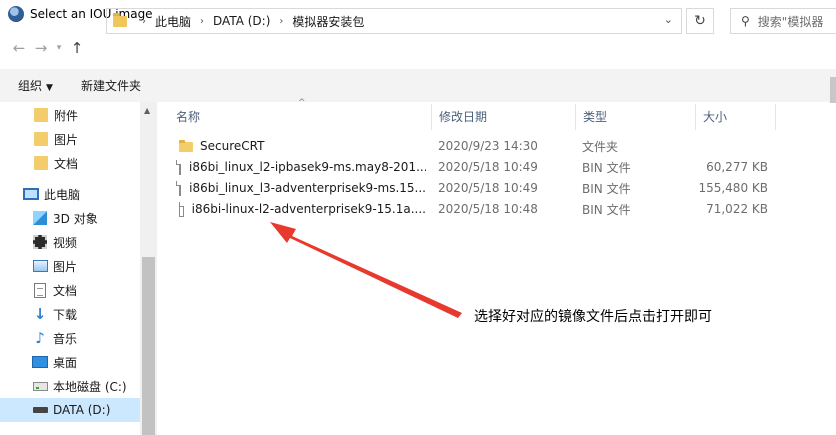  What do you see at coordinates (147, 110) in the screenshot?
I see `scroll-up-icon: ▲` at bounding box center [147, 110].